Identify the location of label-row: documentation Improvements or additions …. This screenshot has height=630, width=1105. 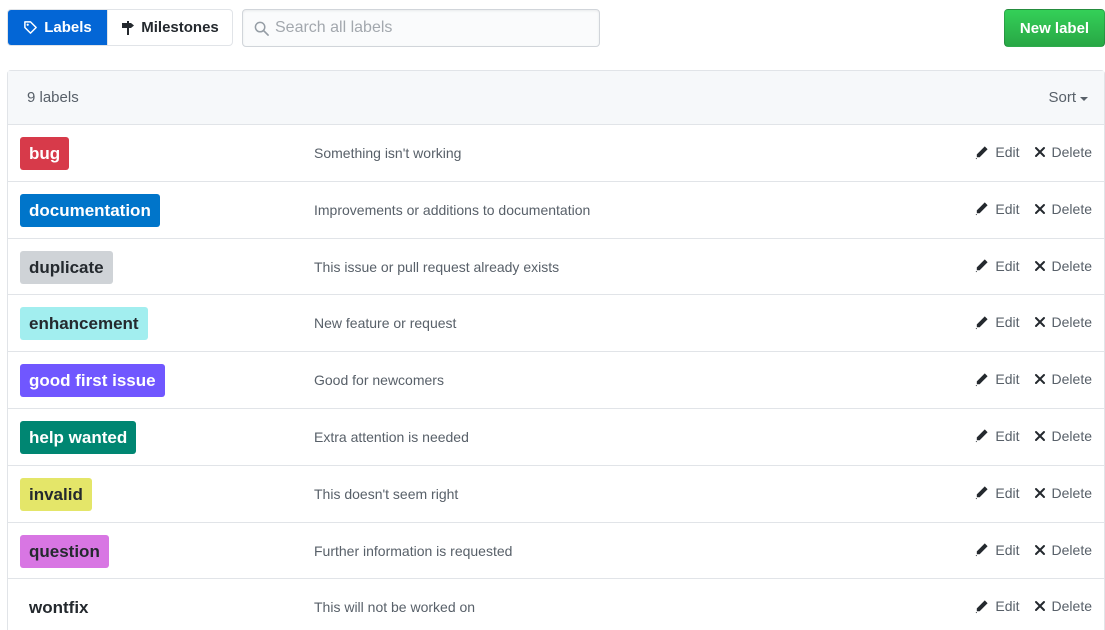
(556, 210).